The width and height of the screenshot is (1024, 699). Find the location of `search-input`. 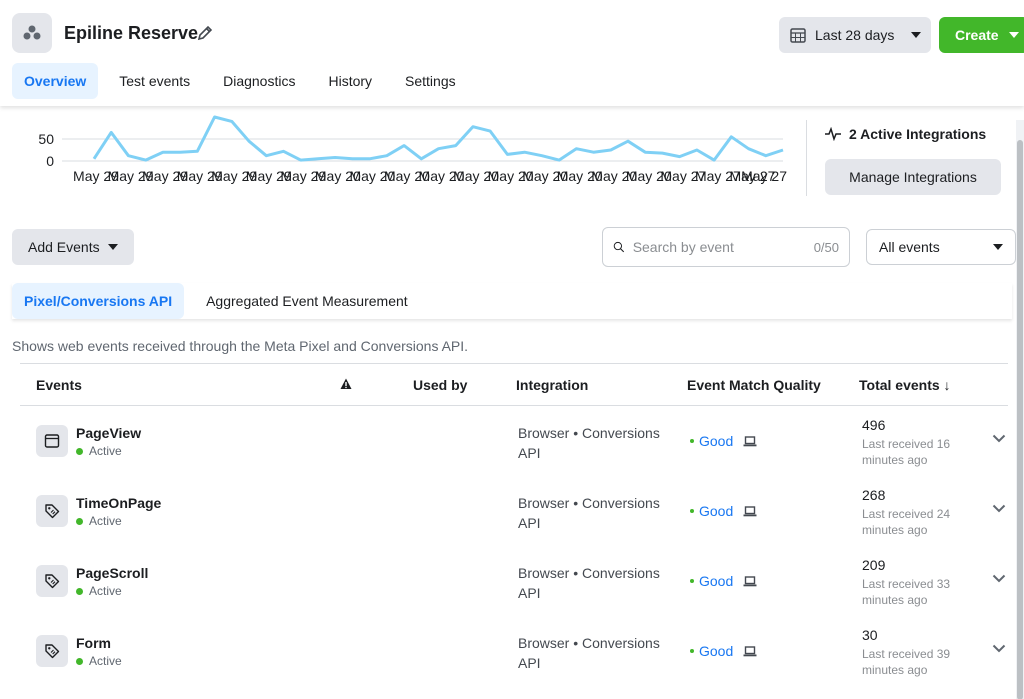

search-input is located at coordinates (723, 247).